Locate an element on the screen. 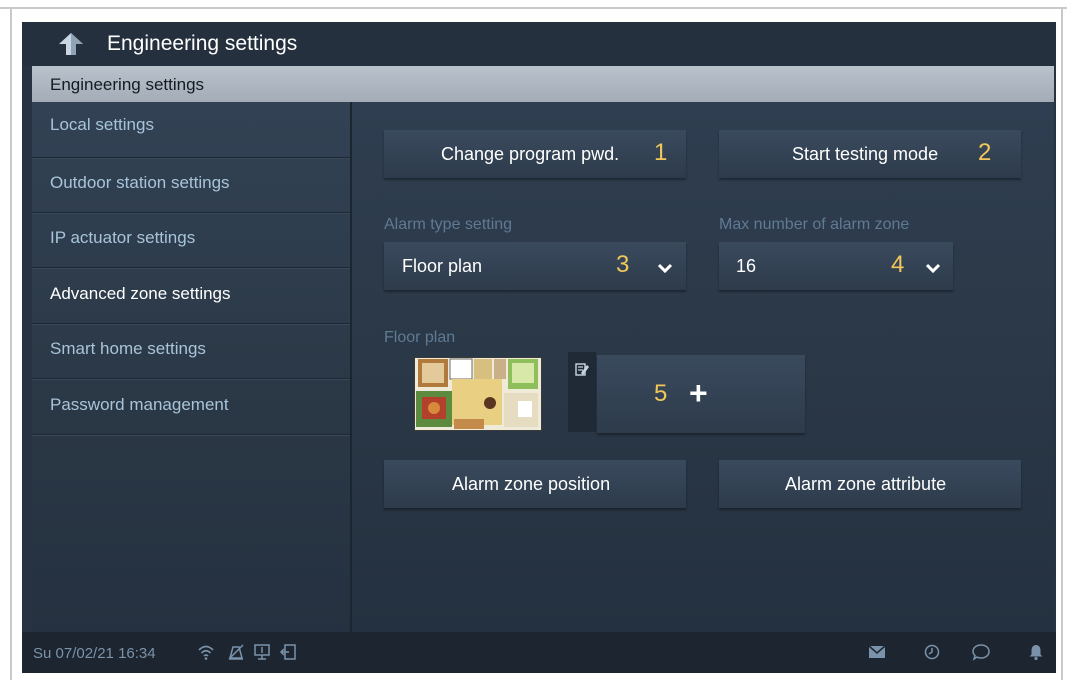  edit-floor-plan-strip is located at coordinates (582, 392).